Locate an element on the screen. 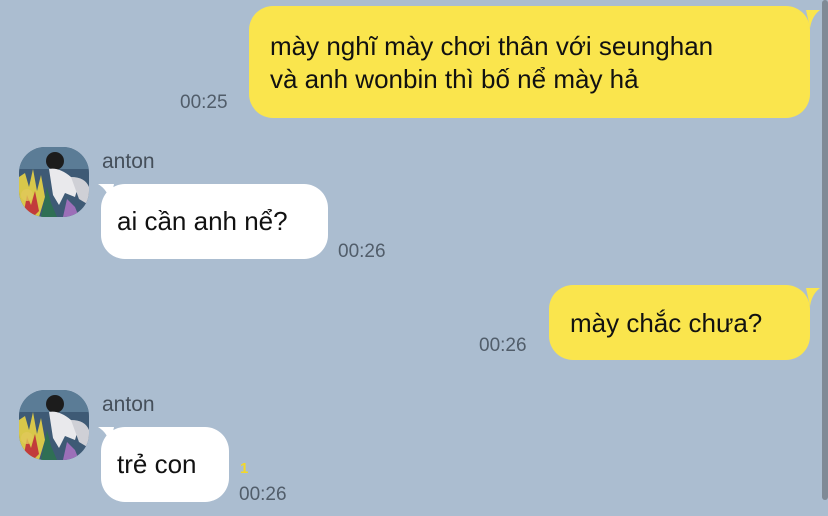  message-timestamp: 00:25 is located at coordinates (204, 102).